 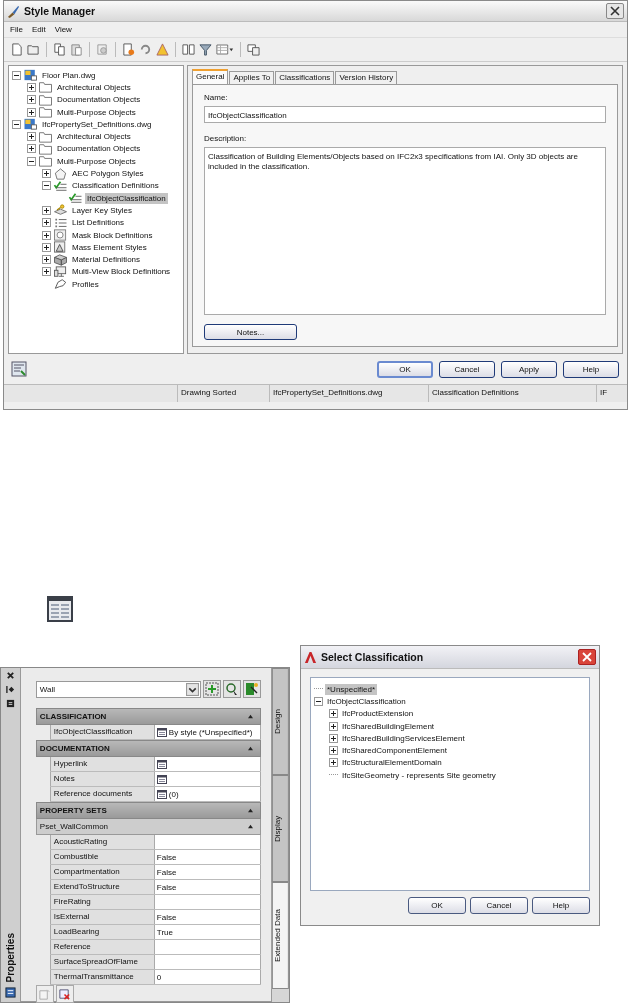 I want to click on menu-item: File, so click(x=16, y=29).